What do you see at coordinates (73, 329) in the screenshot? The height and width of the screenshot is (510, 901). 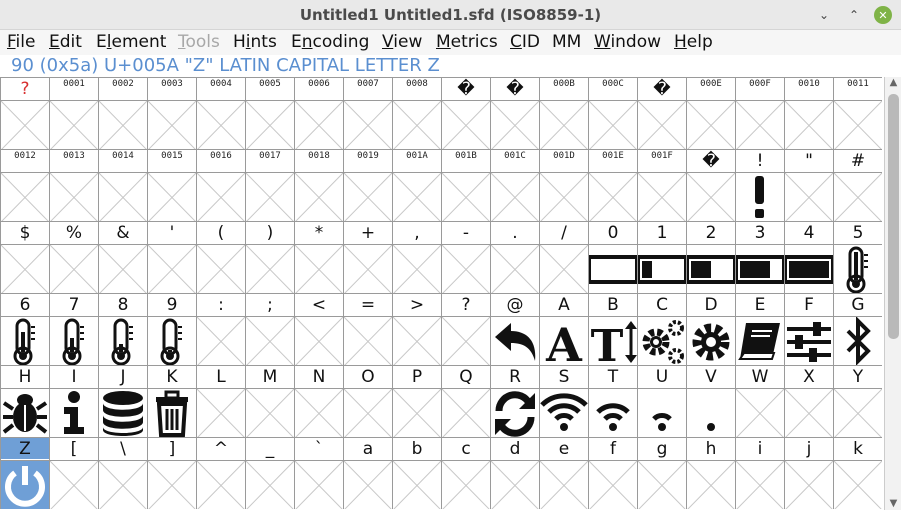 I see `glyph-cell: 7` at bounding box center [73, 329].